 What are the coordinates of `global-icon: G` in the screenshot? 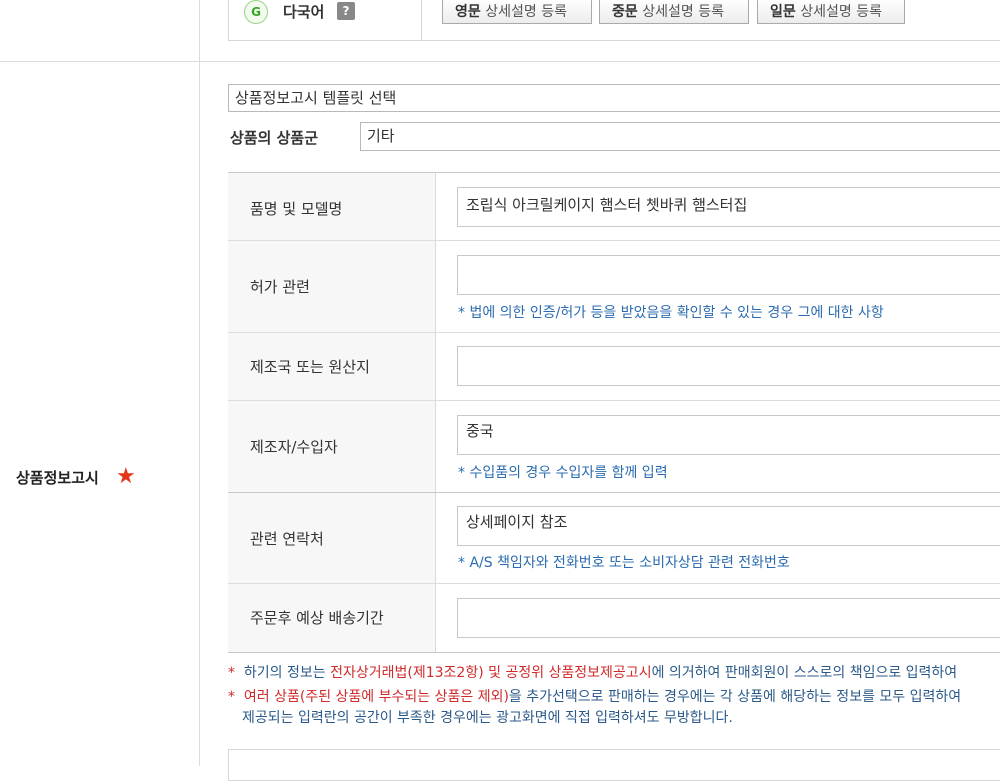 It's located at (256, 12).